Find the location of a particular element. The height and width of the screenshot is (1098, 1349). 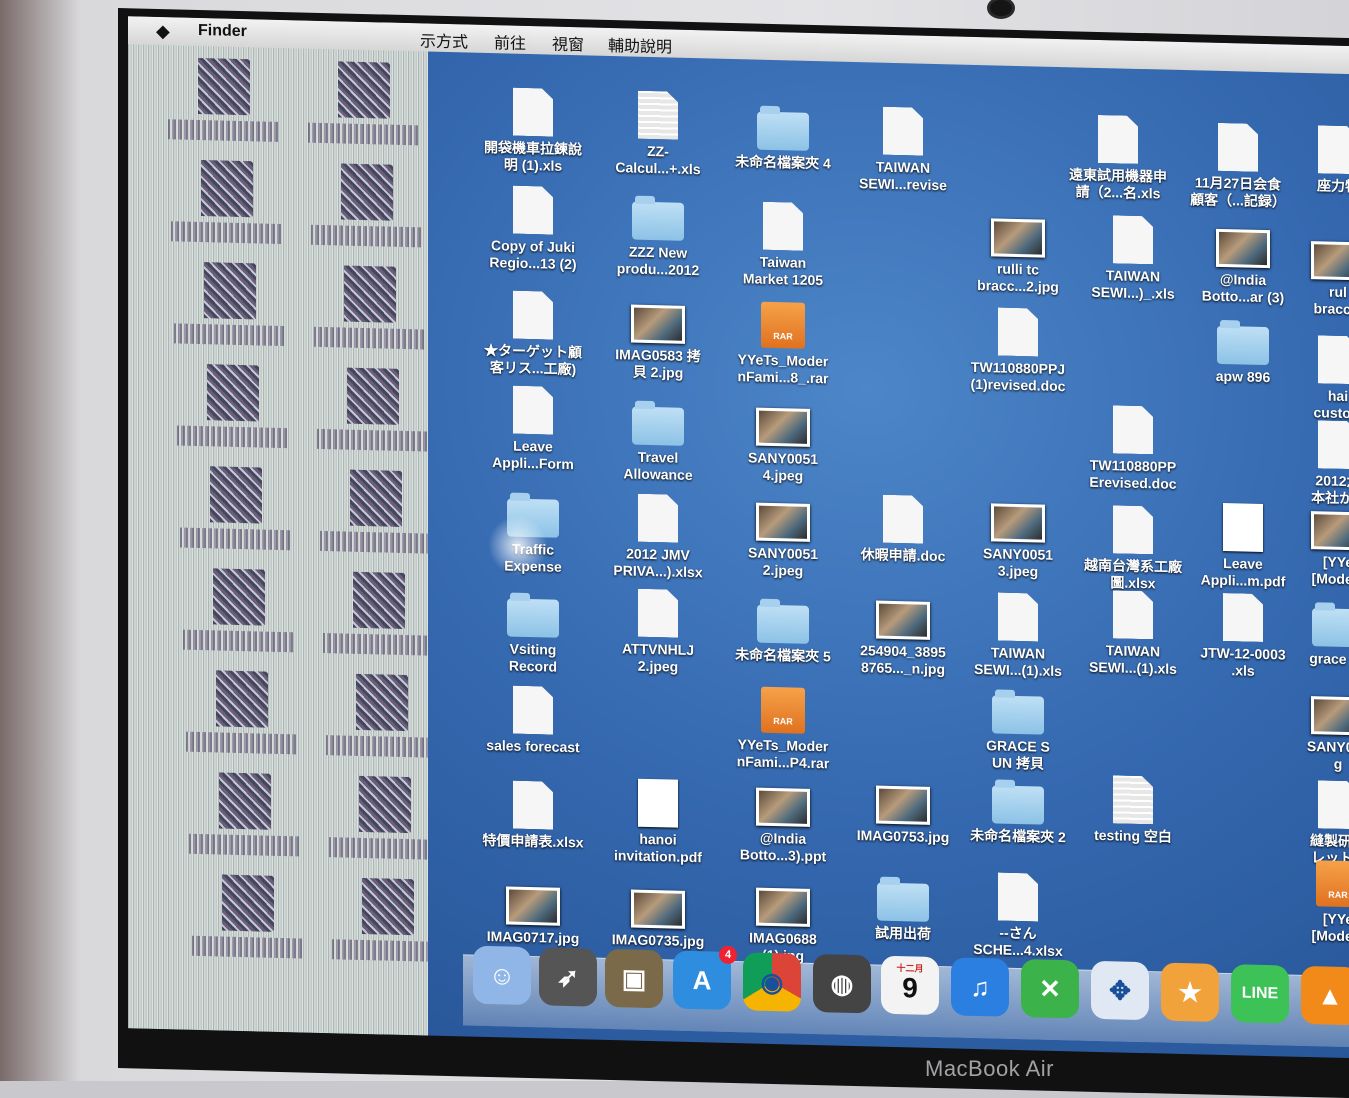

desktop-icon: TW110880PPJ (1)revised.doc is located at coordinates (1018, 351).